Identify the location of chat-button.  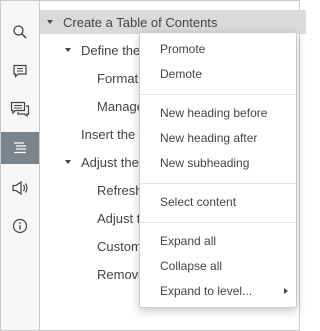
(20, 109).